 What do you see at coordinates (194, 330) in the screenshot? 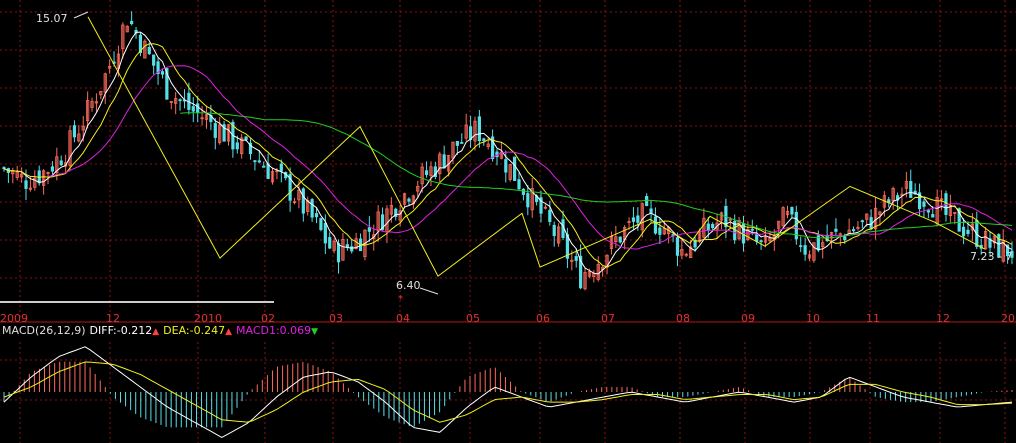
I see `dea-value: DEA:-0.247` at bounding box center [194, 330].